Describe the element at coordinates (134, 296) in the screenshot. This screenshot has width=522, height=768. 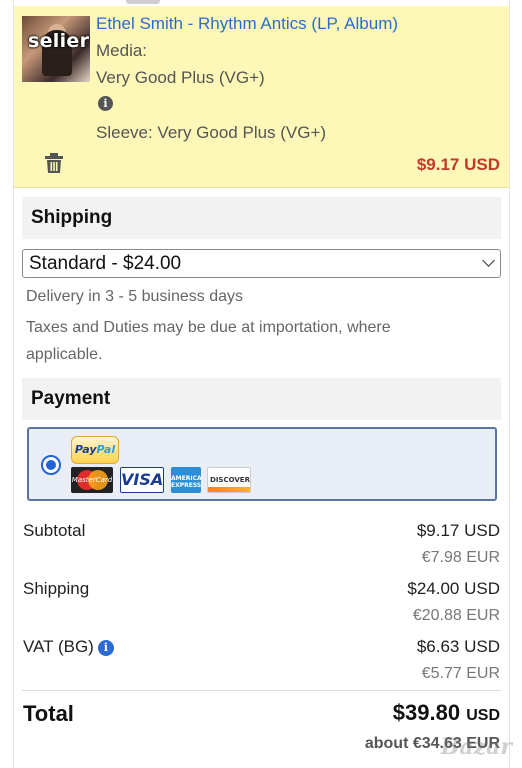
I see `delivery-estimate: Delivery in 3 - 5 business days` at that location.